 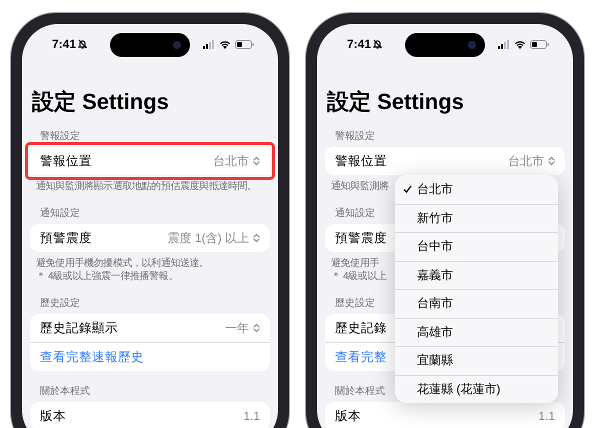 What do you see at coordinates (122, 263) in the screenshot?
I see `footer-note: 避免使用手機勿擾模式，以利通知送達。` at bounding box center [122, 263].